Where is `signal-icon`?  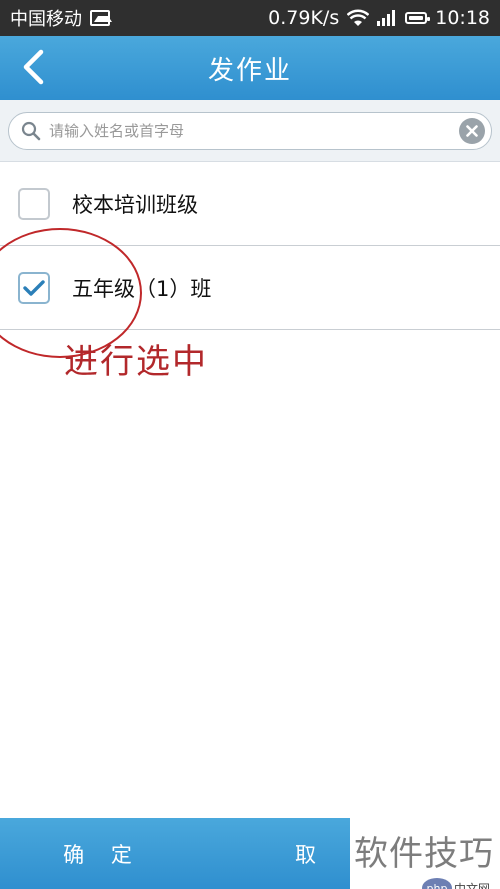 signal-icon is located at coordinates (386, 18).